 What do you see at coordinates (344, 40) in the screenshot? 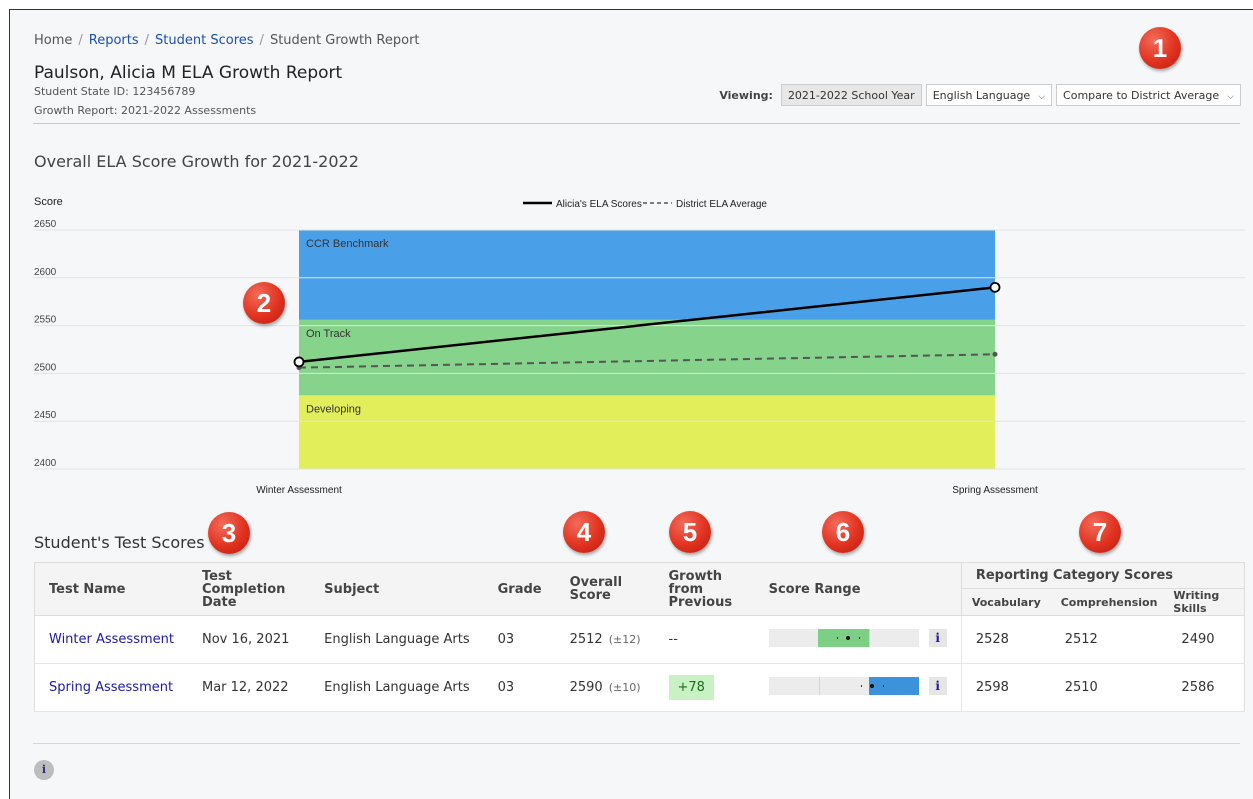
I see `breadcrumb-current: Student Growth Report` at bounding box center [344, 40].